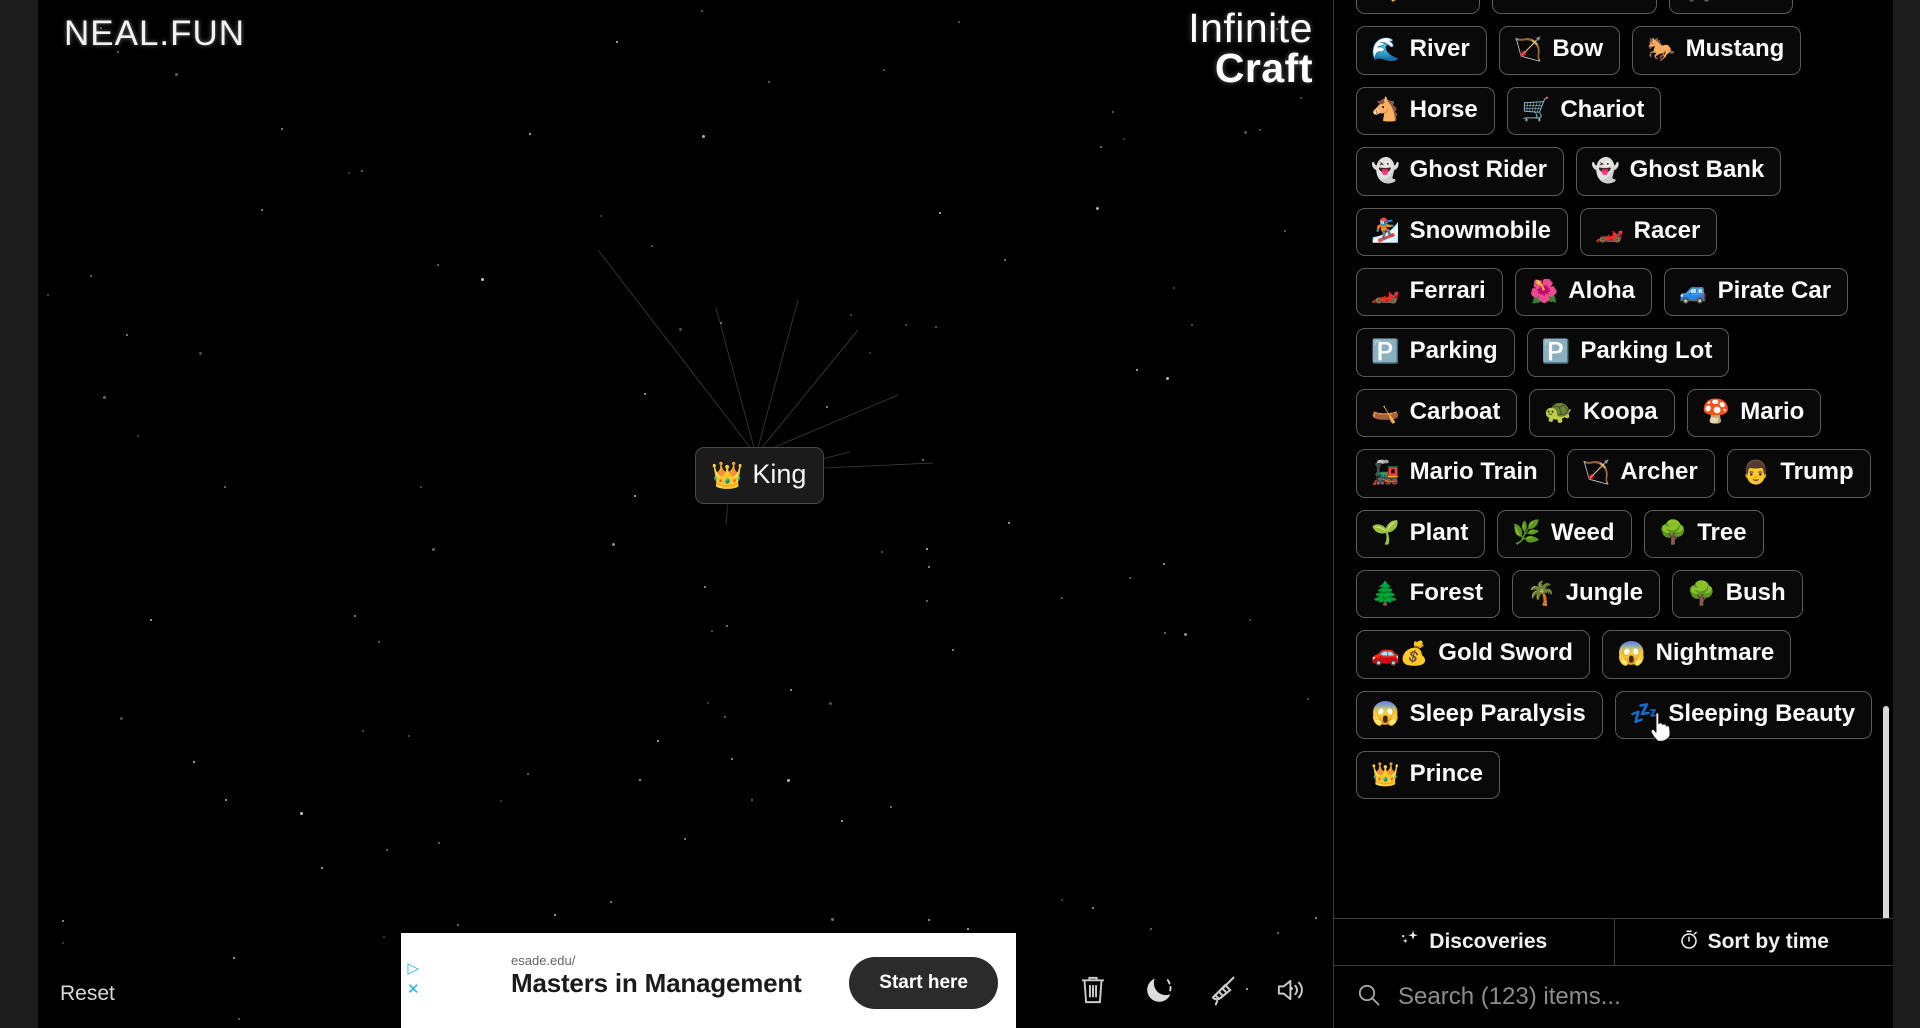 The height and width of the screenshot is (1028, 1920). Describe the element at coordinates (1628, 352) in the screenshot. I see `list-item: 🅿️ Parking Lot` at that location.